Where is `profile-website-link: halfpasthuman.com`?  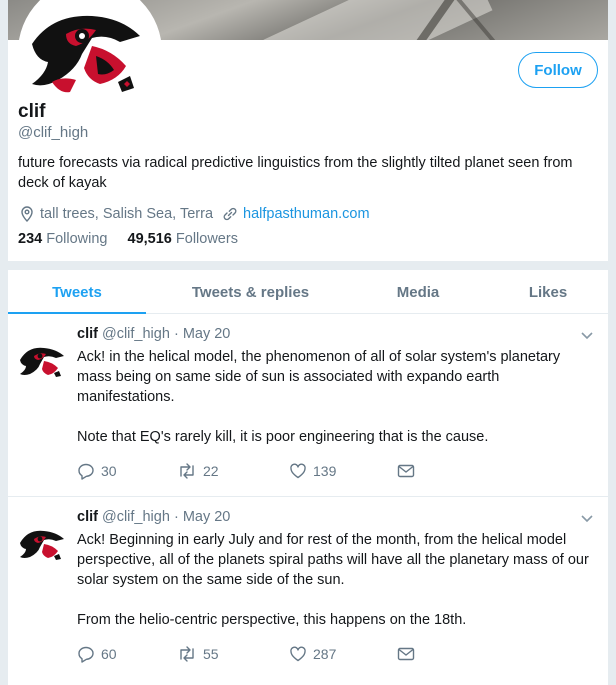 profile-website-link: halfpasthuman.com is located at coordinates (306, 214).